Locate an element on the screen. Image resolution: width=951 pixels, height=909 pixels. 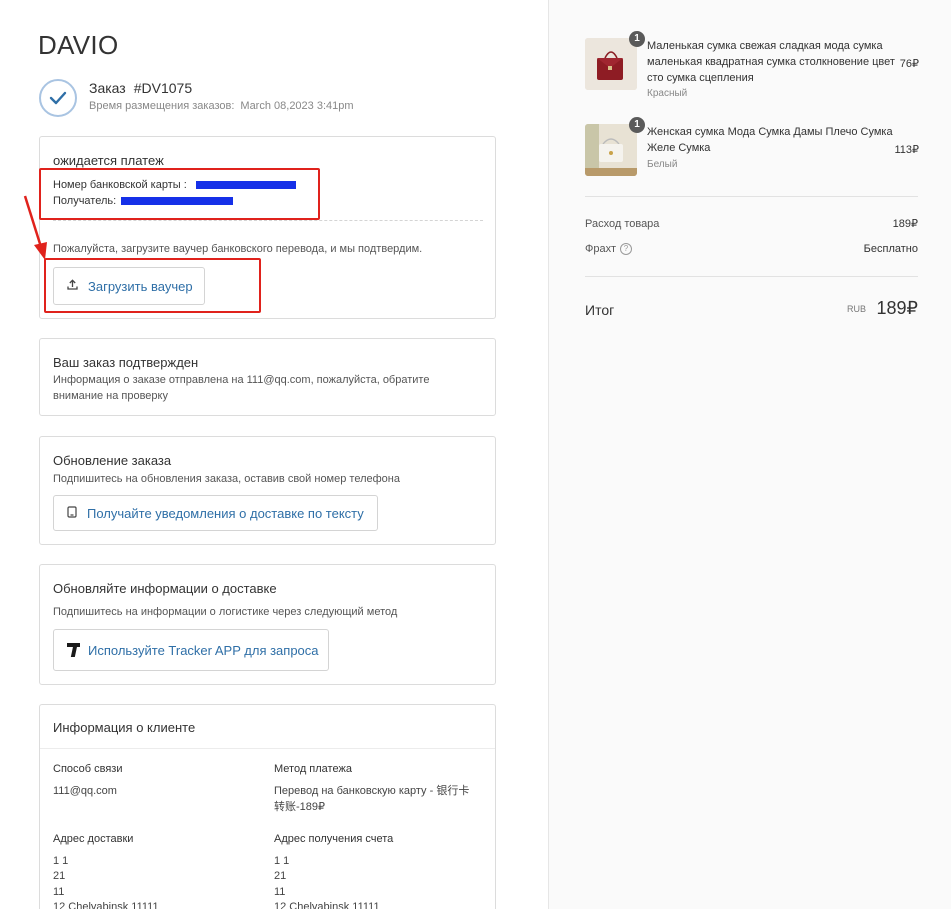
highlight-box-upload is located at coordinates (152, 285).